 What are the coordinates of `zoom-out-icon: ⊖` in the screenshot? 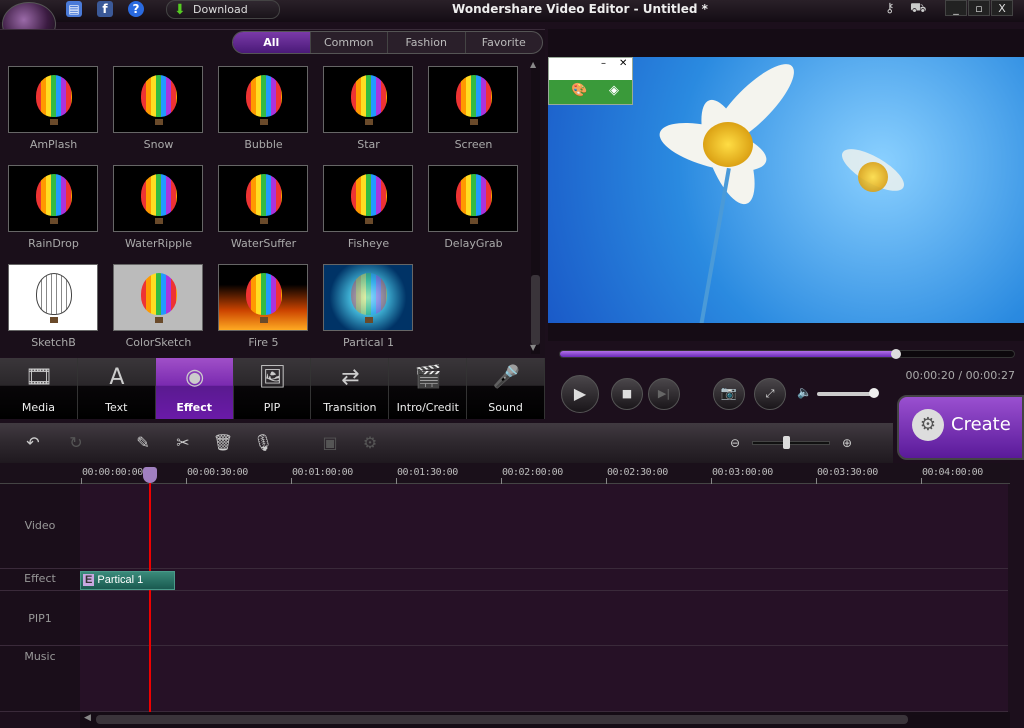 It's located at (735, 443).